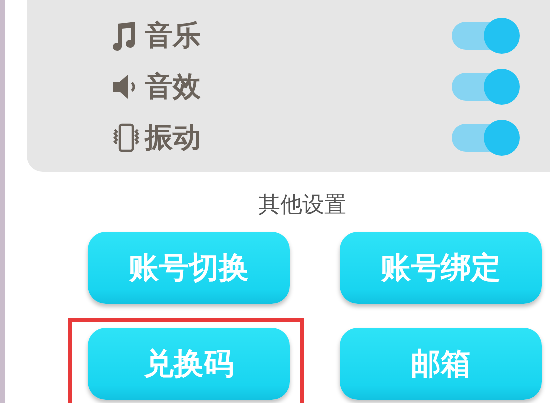 The width and height of the screenshot is (550, 403). What do you see at coordinates (173, 36) in the screenshot?
I see `setting-label: 音乐` at bounding box center [173, 36].